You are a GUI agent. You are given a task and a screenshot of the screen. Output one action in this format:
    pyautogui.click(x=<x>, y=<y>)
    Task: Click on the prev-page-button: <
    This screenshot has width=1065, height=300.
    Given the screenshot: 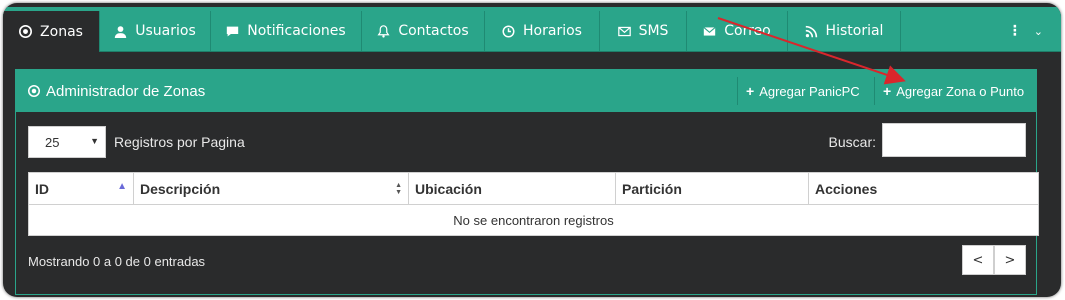 What is the action you would take?
    pyautogui.click(x=978, y=260)
    